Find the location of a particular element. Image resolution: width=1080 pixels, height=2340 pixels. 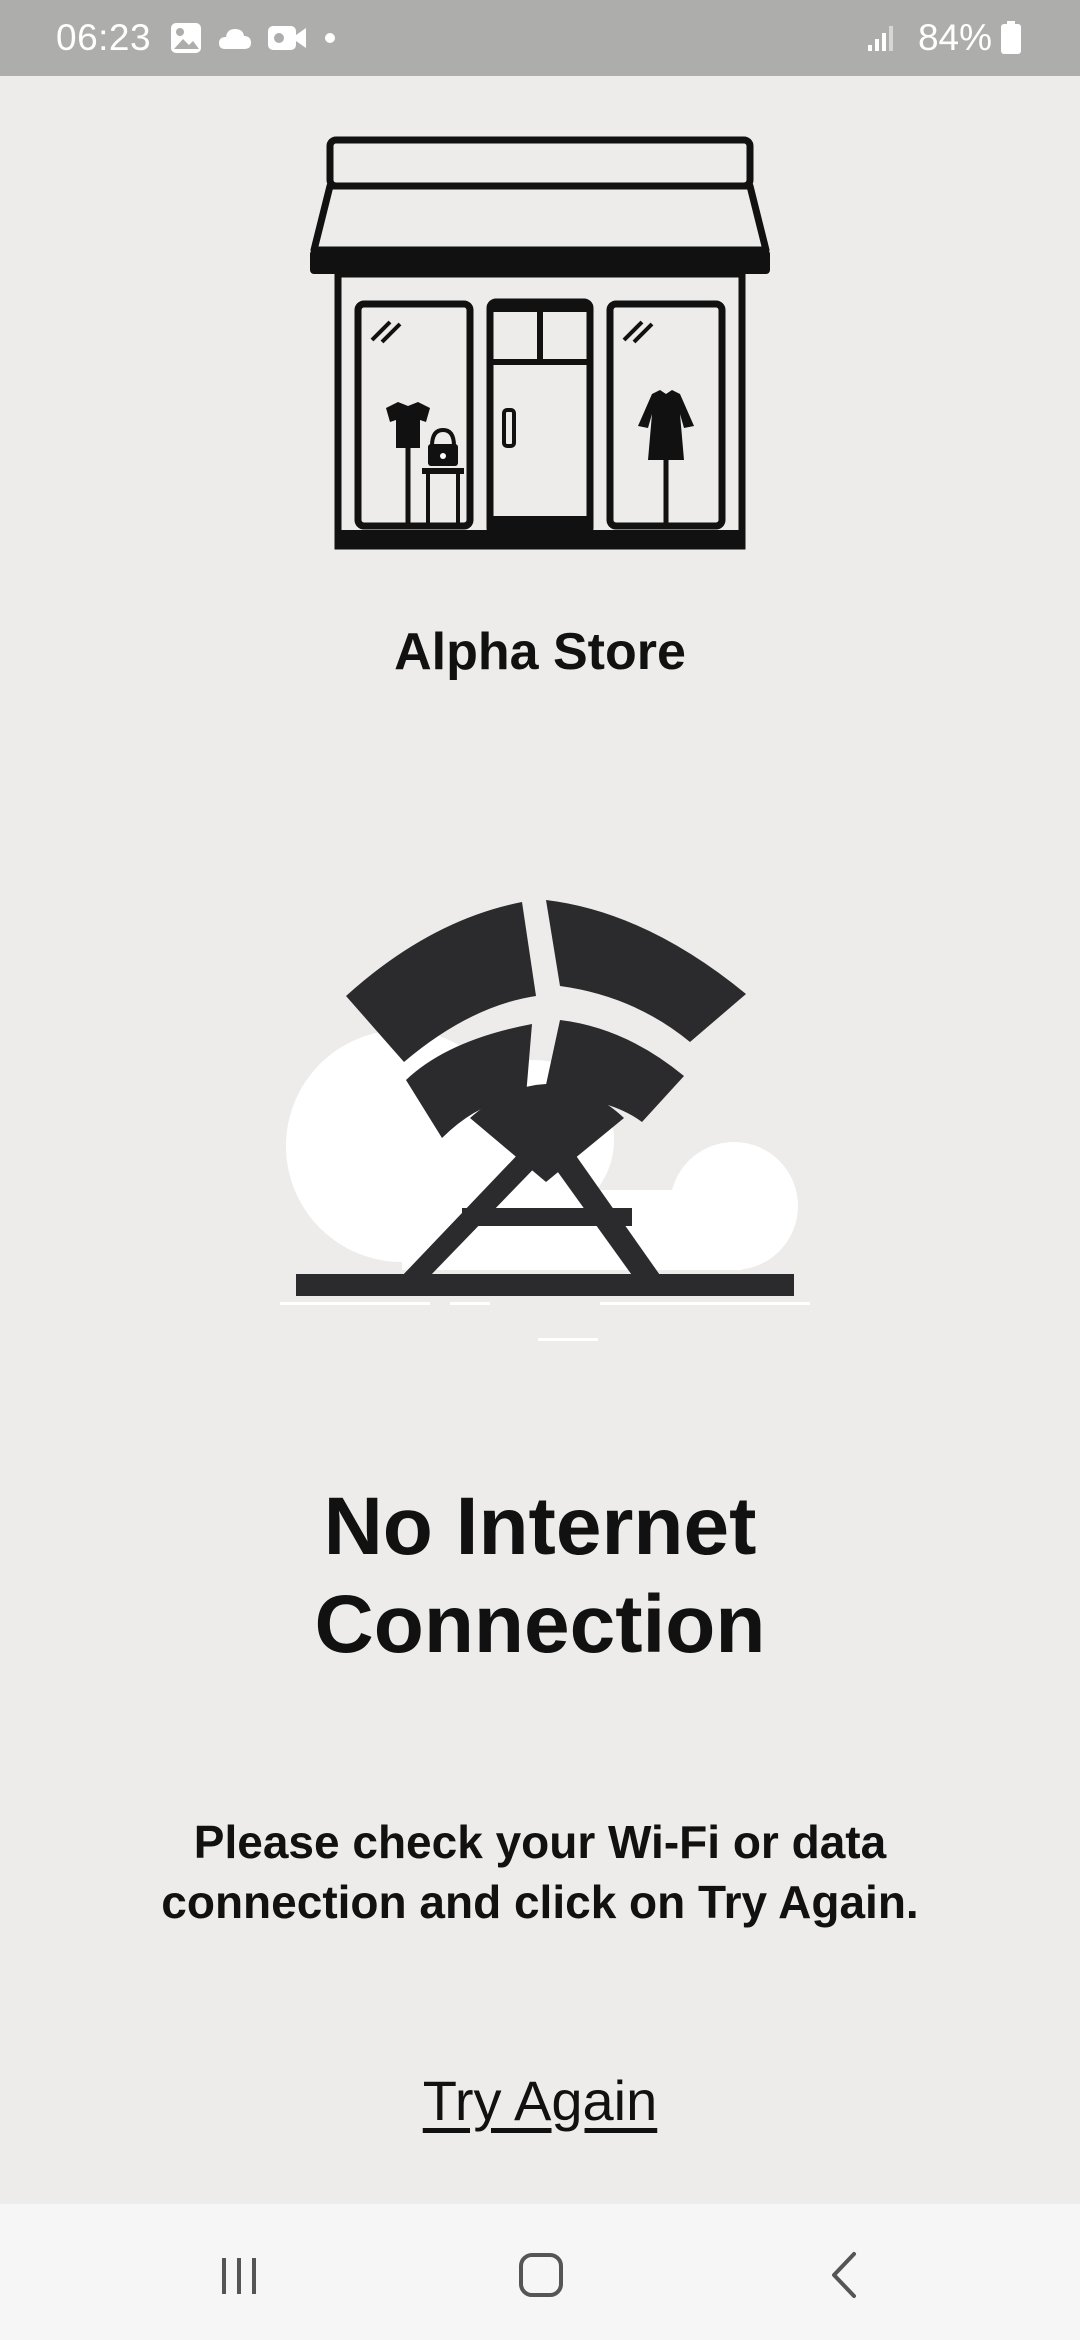

cloud-icon is located at coordinates (235, 38).